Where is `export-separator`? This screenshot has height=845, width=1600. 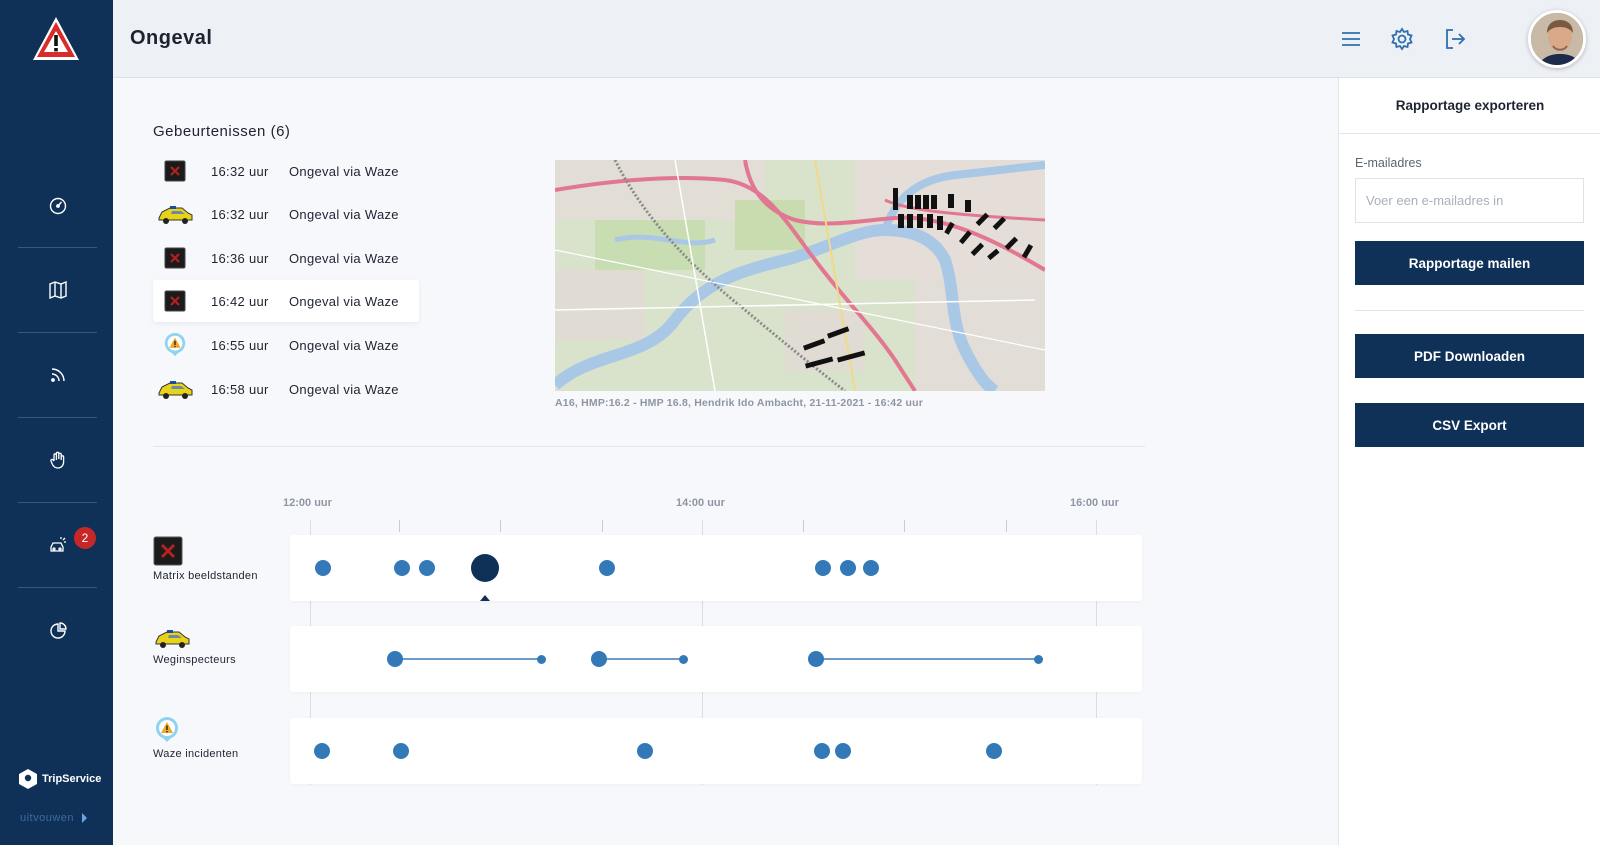
export-separator is located at coordinates (1469, 310).